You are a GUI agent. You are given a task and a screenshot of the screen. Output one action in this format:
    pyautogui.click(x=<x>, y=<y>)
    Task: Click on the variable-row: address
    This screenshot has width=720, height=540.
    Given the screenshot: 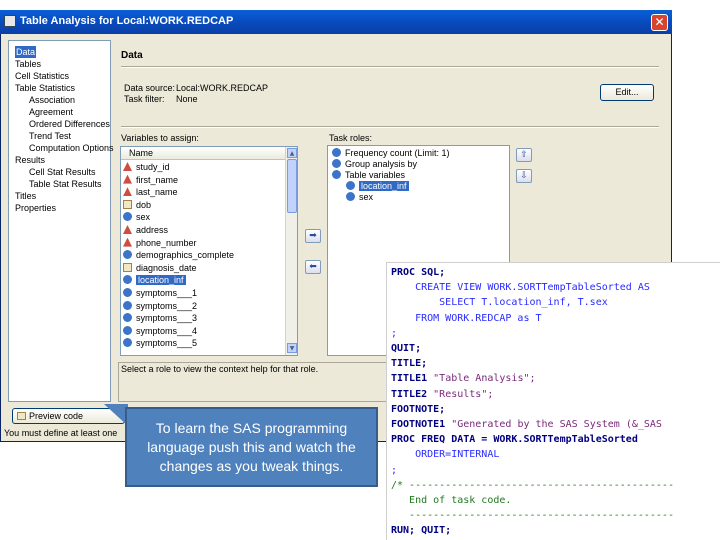 What is the action you would take?
    pyautogui.click(x=145, y=230)
    